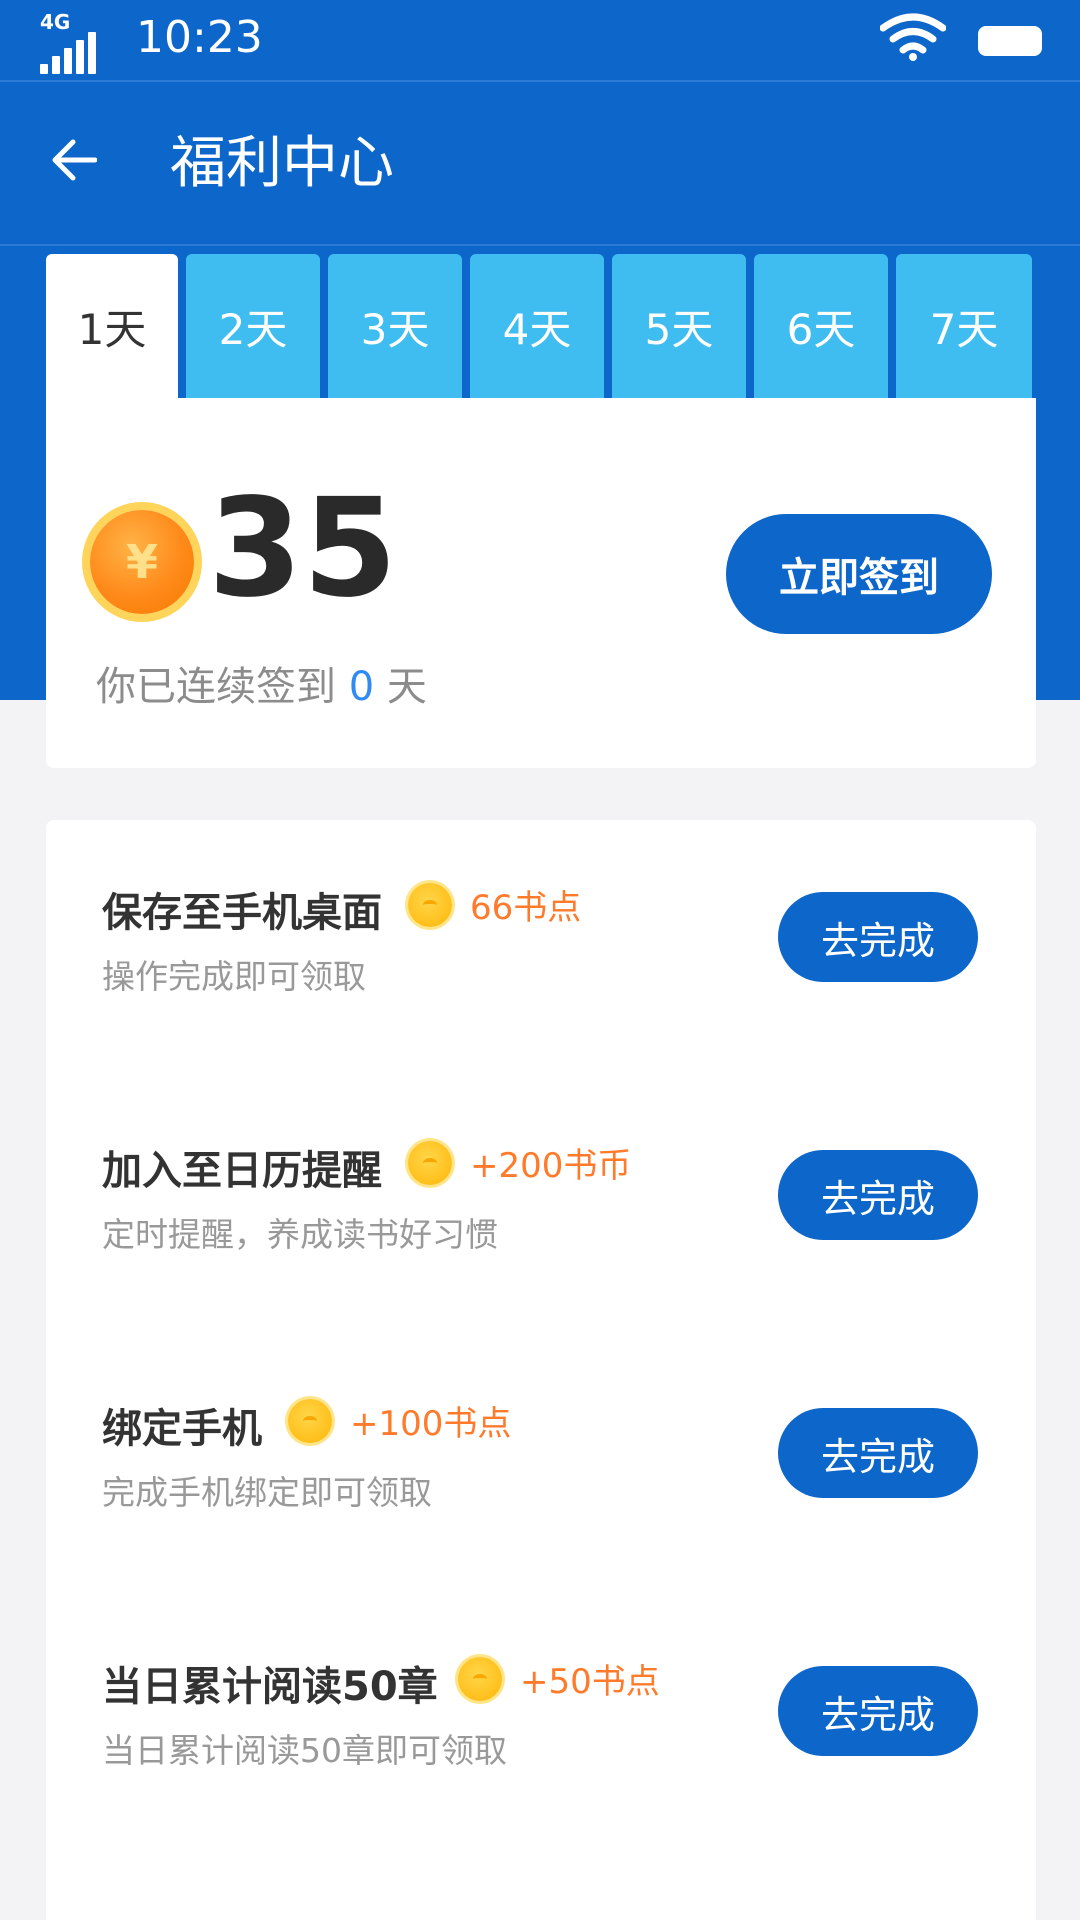 The height and width of the screenshot is (1920, 1080). Describe the element at coordinates (70, 52) in the screenshot. I see `signal-icon` at that location.